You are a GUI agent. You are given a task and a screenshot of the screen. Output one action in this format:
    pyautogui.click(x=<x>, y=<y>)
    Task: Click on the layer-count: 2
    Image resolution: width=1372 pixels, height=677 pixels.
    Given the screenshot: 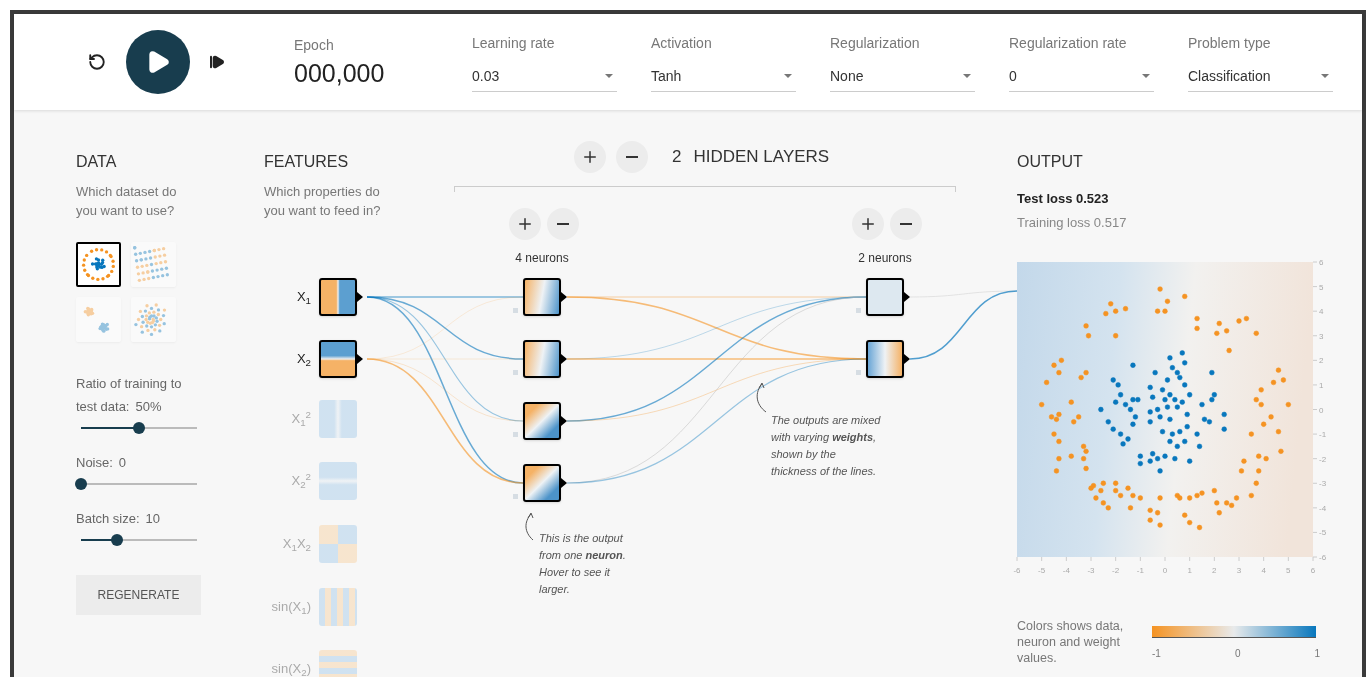 What is the action you would take?
    pyautogui.click(x=677, y=157)
    